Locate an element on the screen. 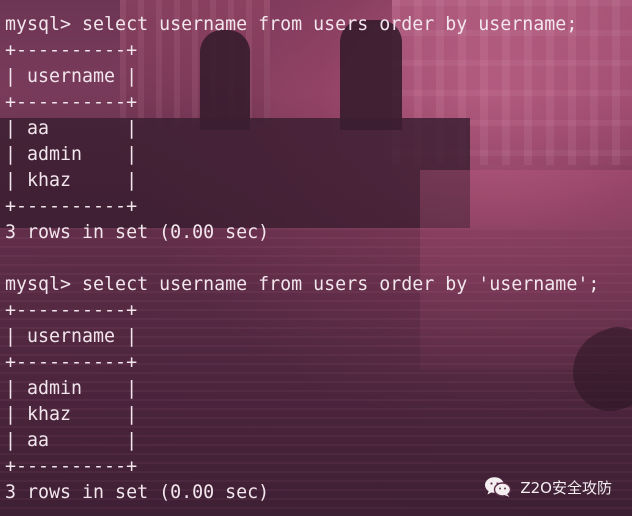  watermark: Z2O安全攻防 is located at coordinates (548, 487).